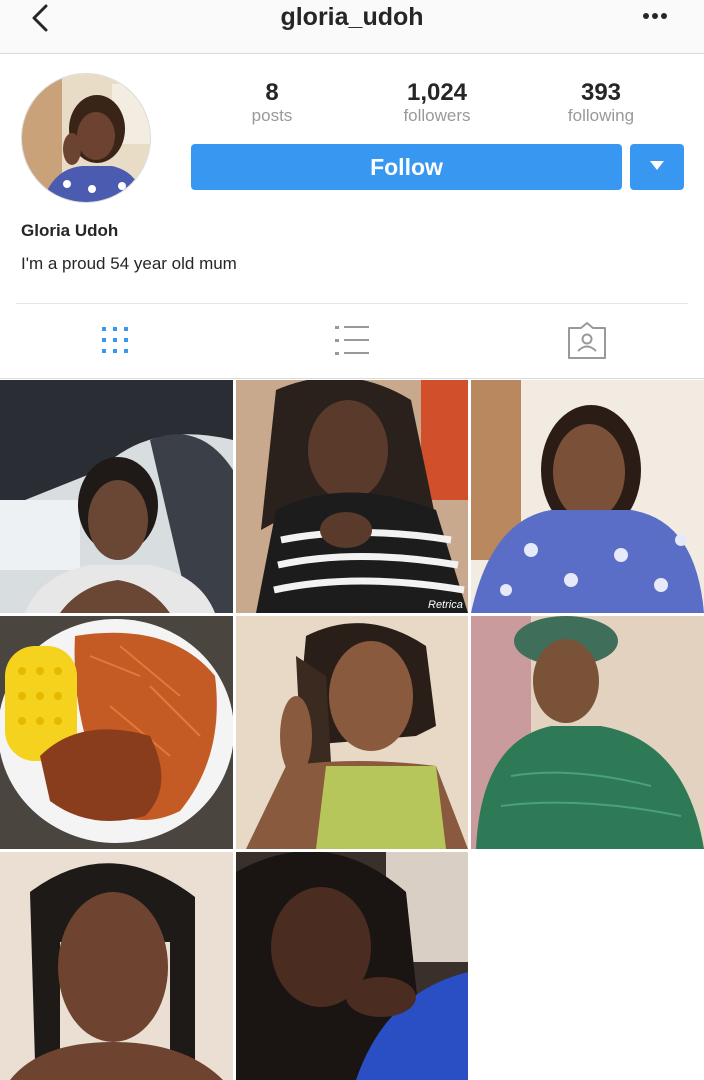 The height and width of the screenshot is (1080, 704). What do you see at coordinates (70, 230) in the screenshot?
I see `profile-display-name: Gloria Udoh` at bounding box center [70, 230].